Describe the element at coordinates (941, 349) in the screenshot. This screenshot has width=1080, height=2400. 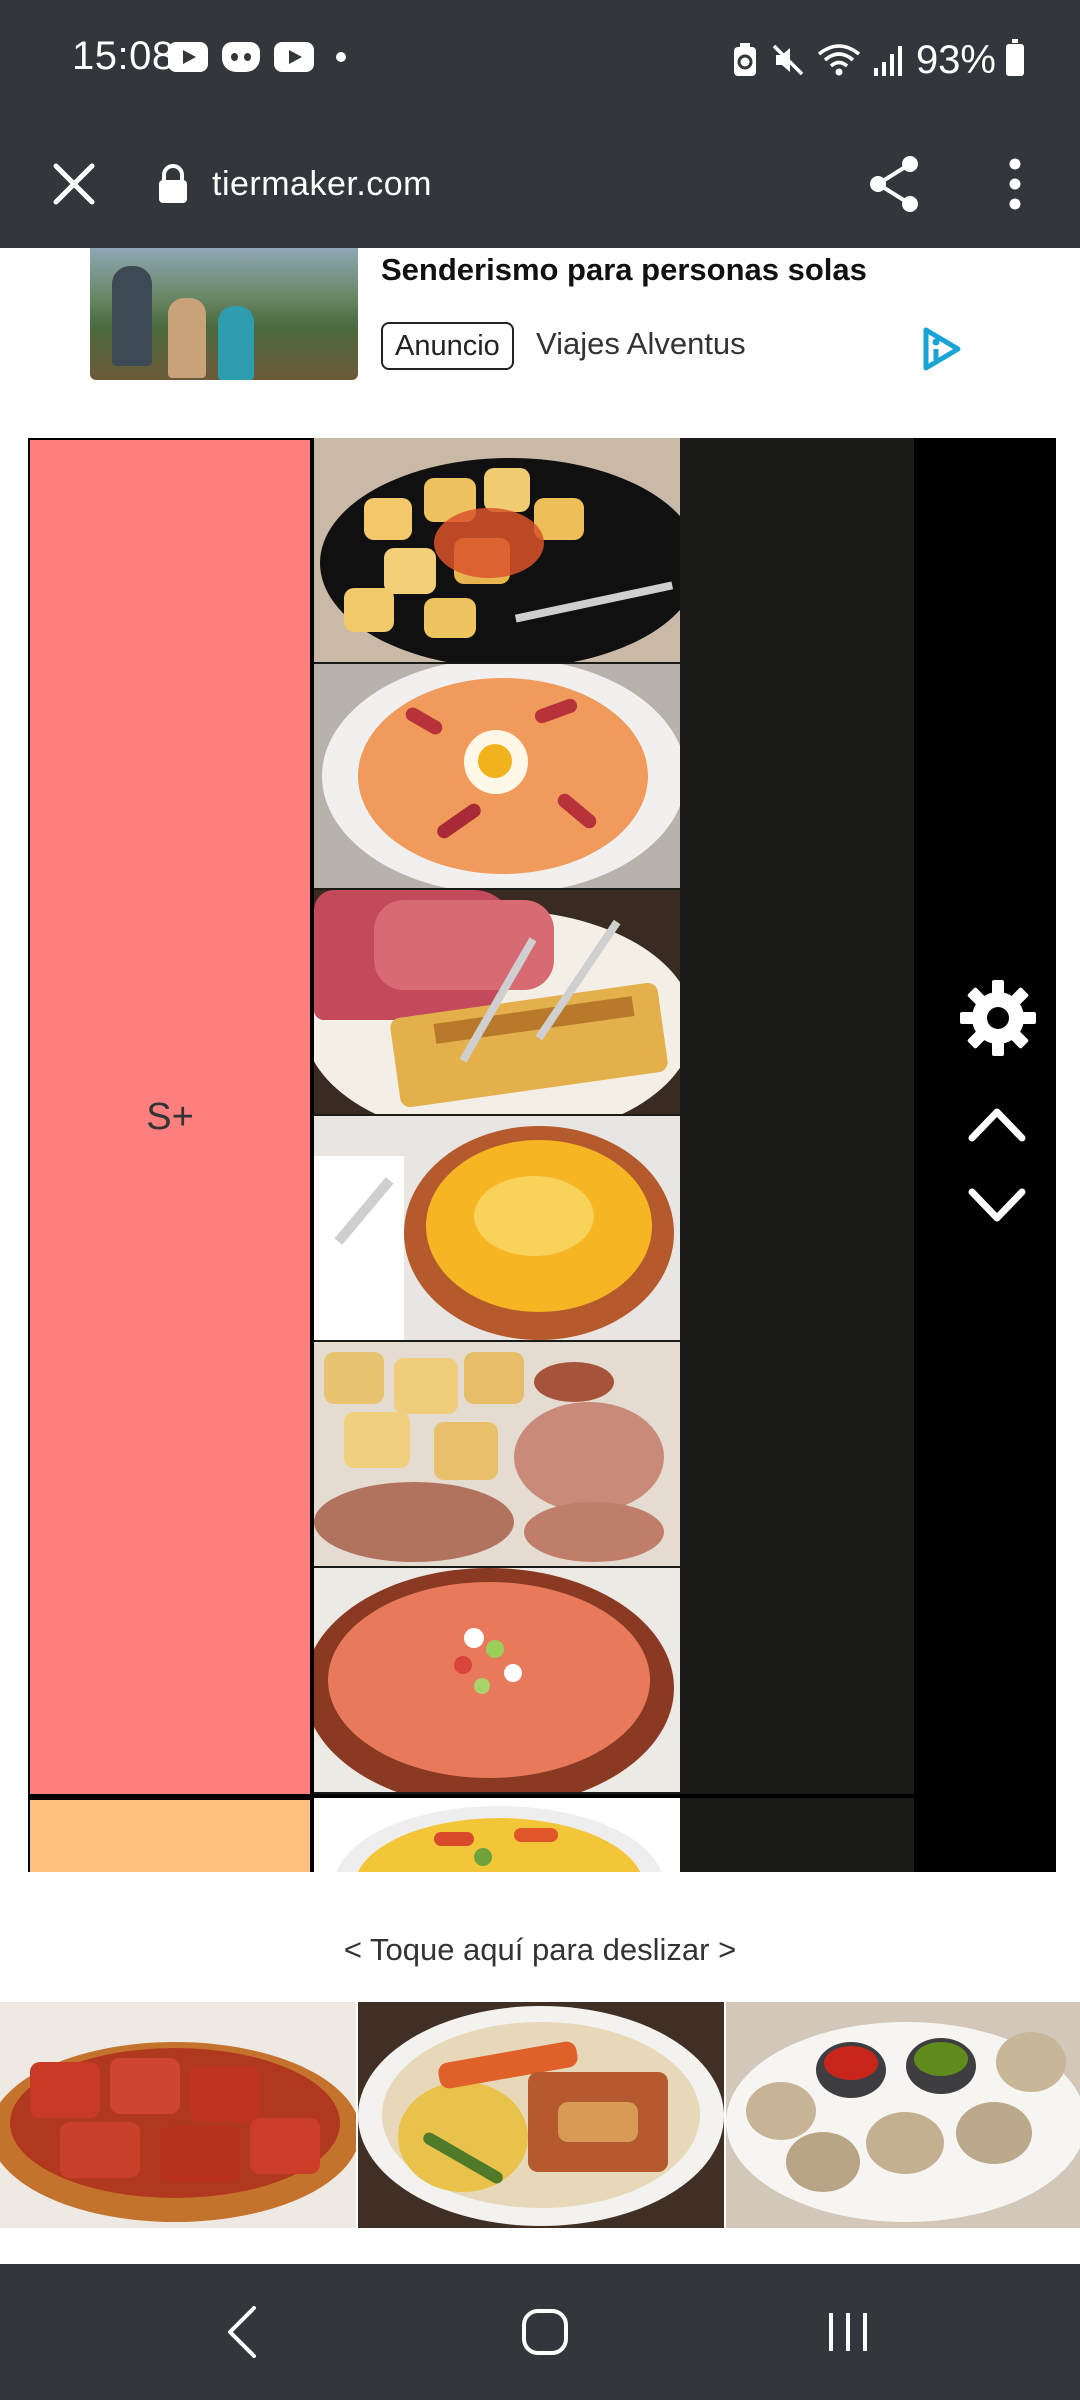
I see `adchoices-icon` at that location.